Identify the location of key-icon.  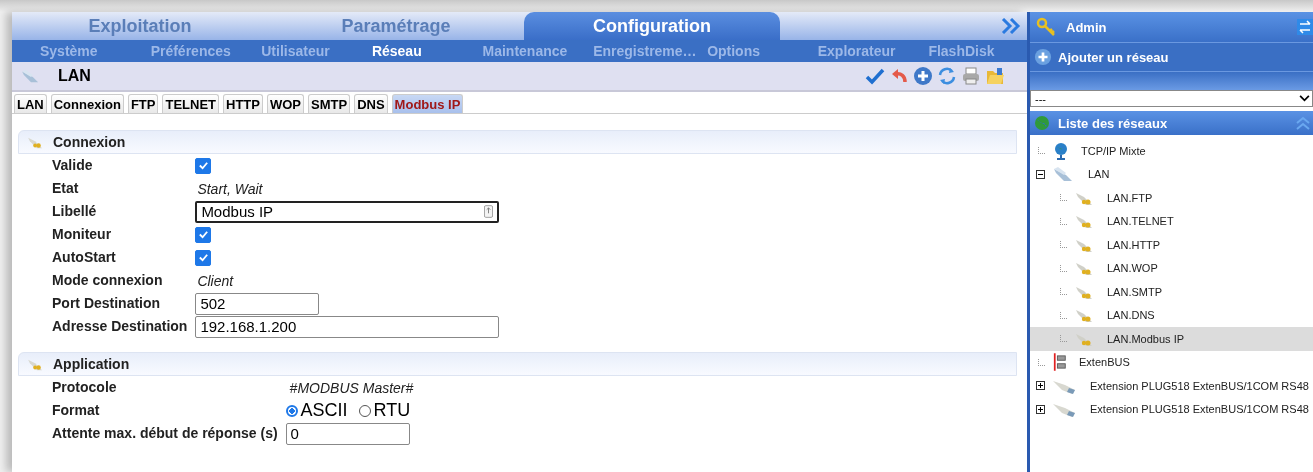
(1046, 27).